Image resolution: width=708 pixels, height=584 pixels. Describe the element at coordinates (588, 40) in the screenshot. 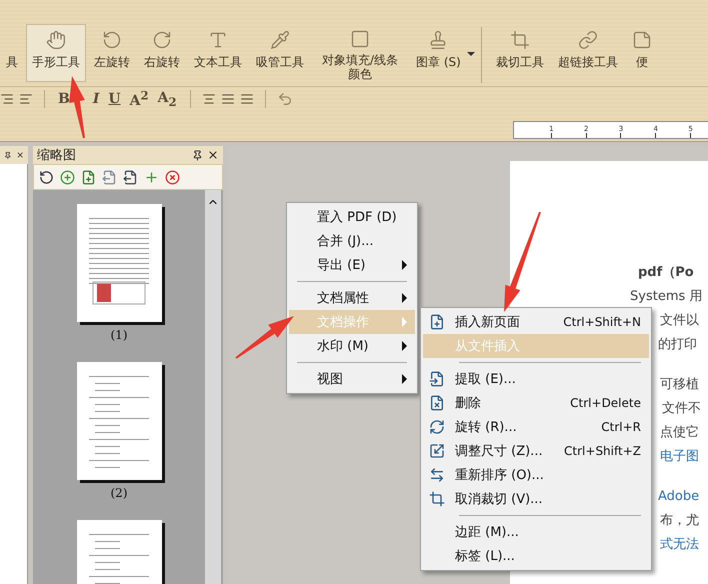

I see `link-icon` at that location.